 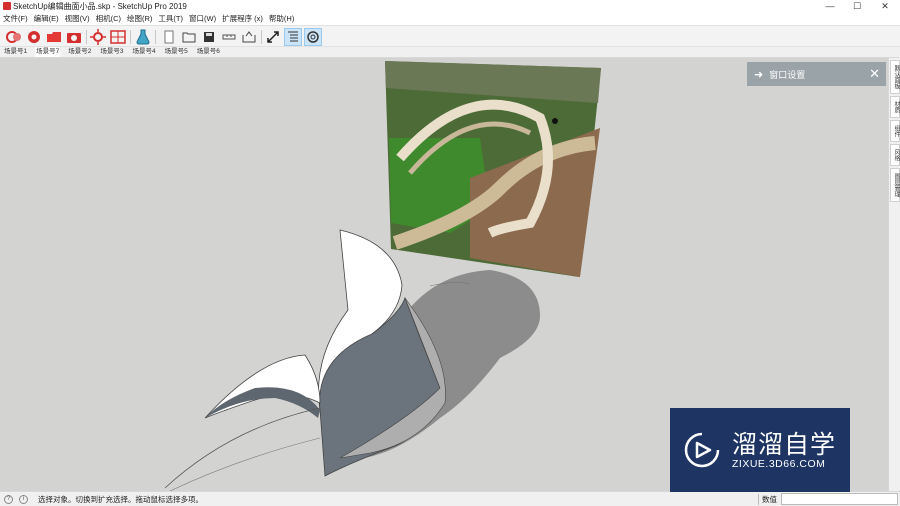 I want to click on menu-window: 窗口(W), so click(x=202, y=19).